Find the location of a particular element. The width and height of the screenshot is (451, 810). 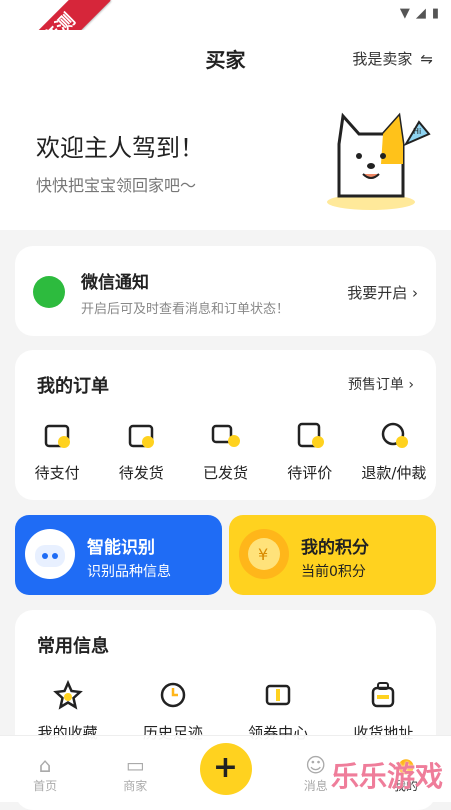

order-item-refund: 退款/仲裁 is located at coordinates (394, 451).